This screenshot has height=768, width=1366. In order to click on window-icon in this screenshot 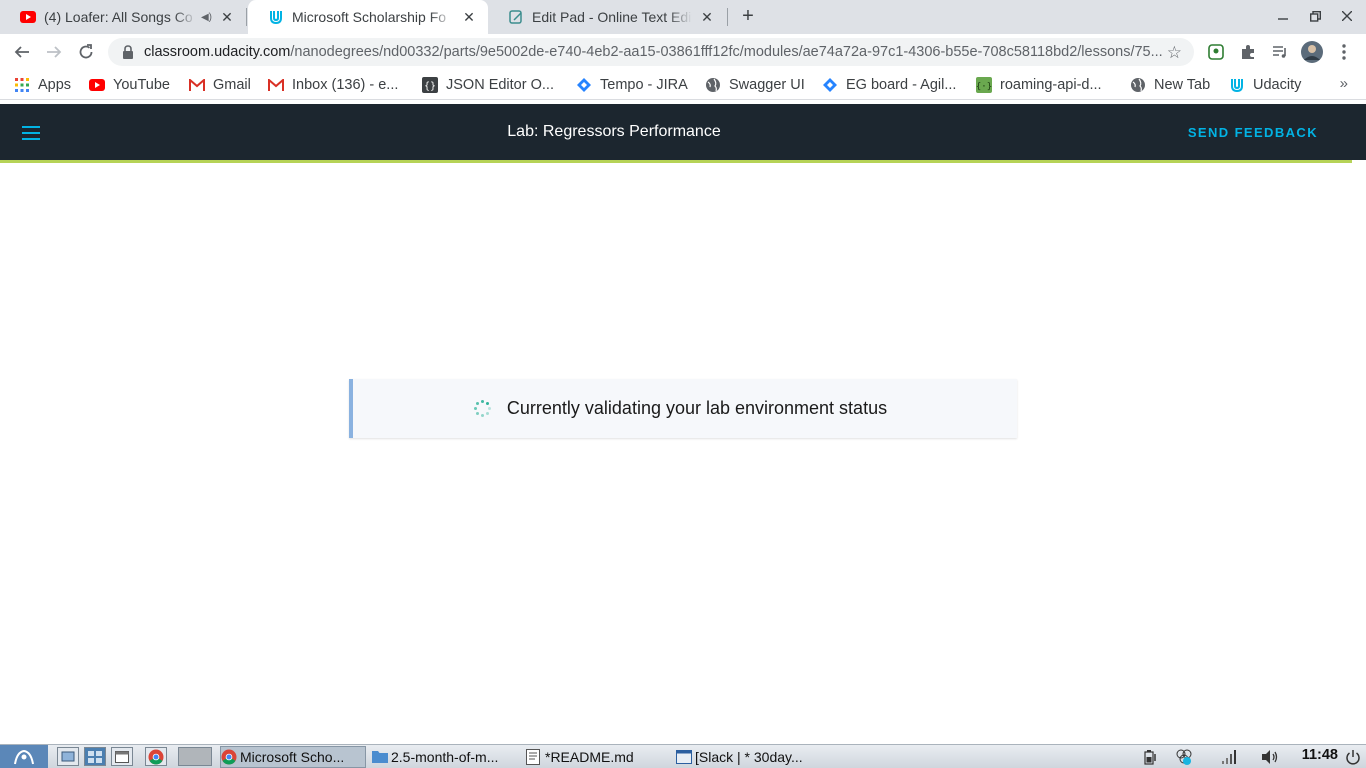, I will do `click(684, 757)`.